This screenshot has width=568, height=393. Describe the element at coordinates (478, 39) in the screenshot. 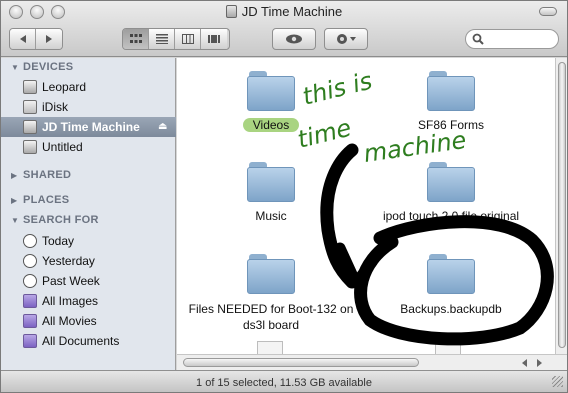

I see `search-icon` at that location.